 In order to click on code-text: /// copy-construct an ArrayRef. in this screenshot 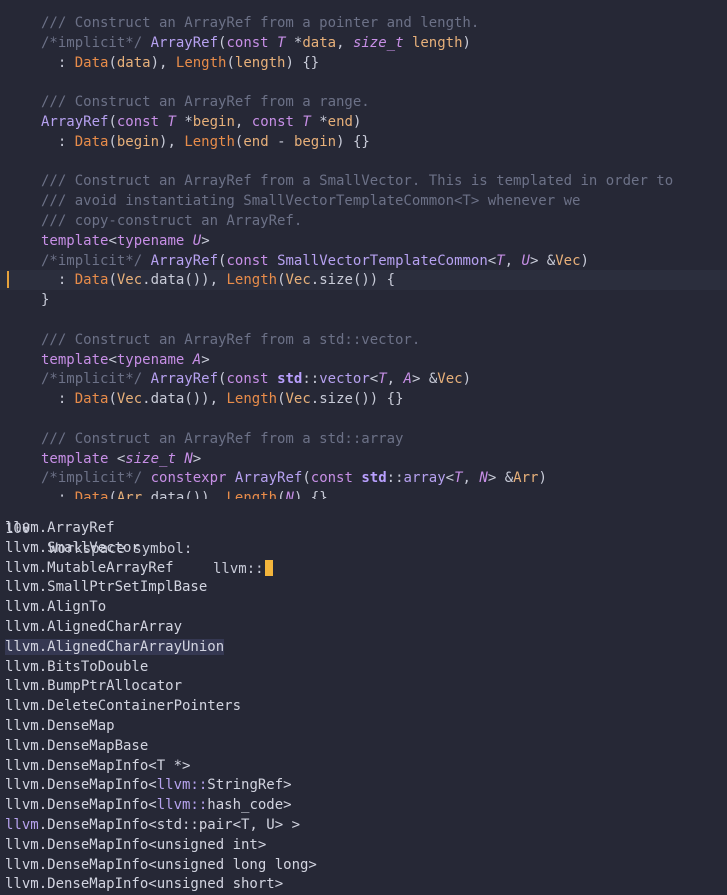, I will do `click(172, 221)`.